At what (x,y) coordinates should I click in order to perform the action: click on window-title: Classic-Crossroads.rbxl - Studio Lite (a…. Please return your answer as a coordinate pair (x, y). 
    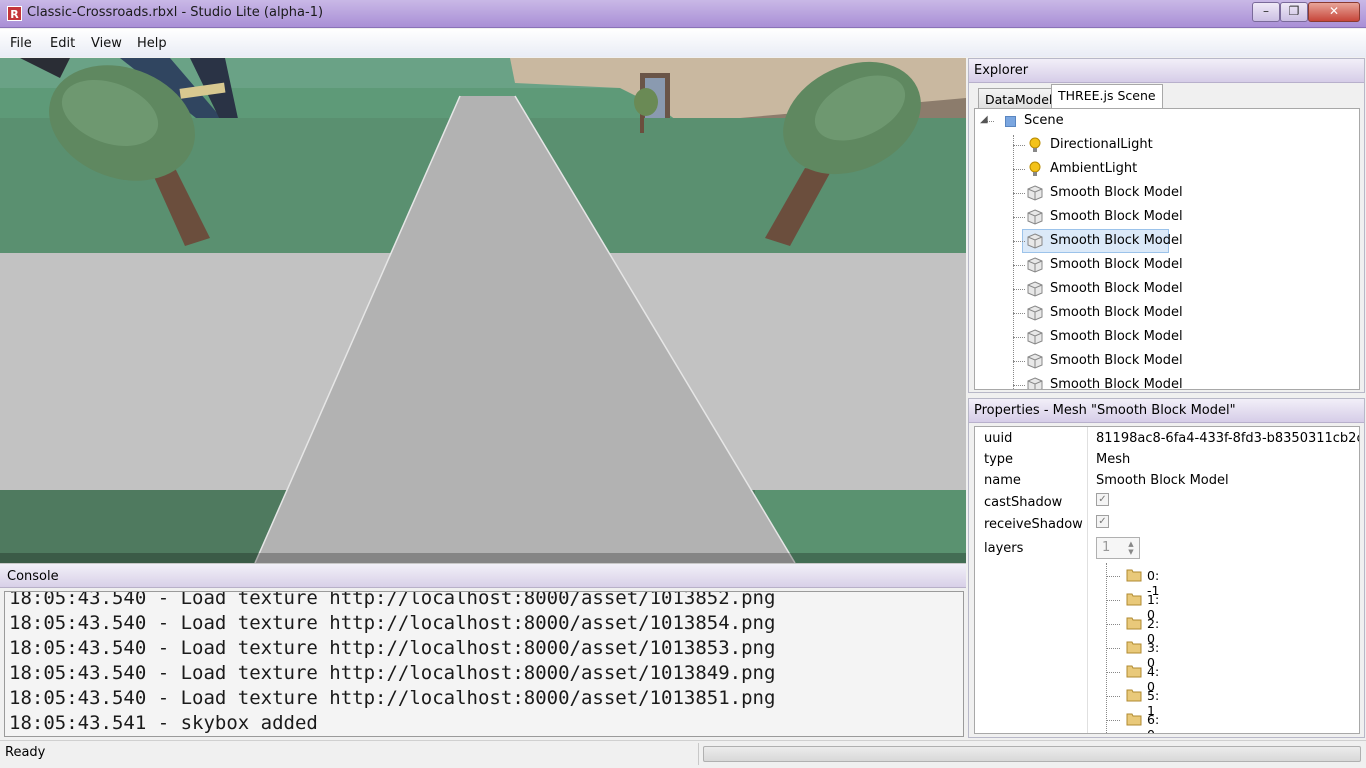
    Looking at the image, I should click on (175, 12).